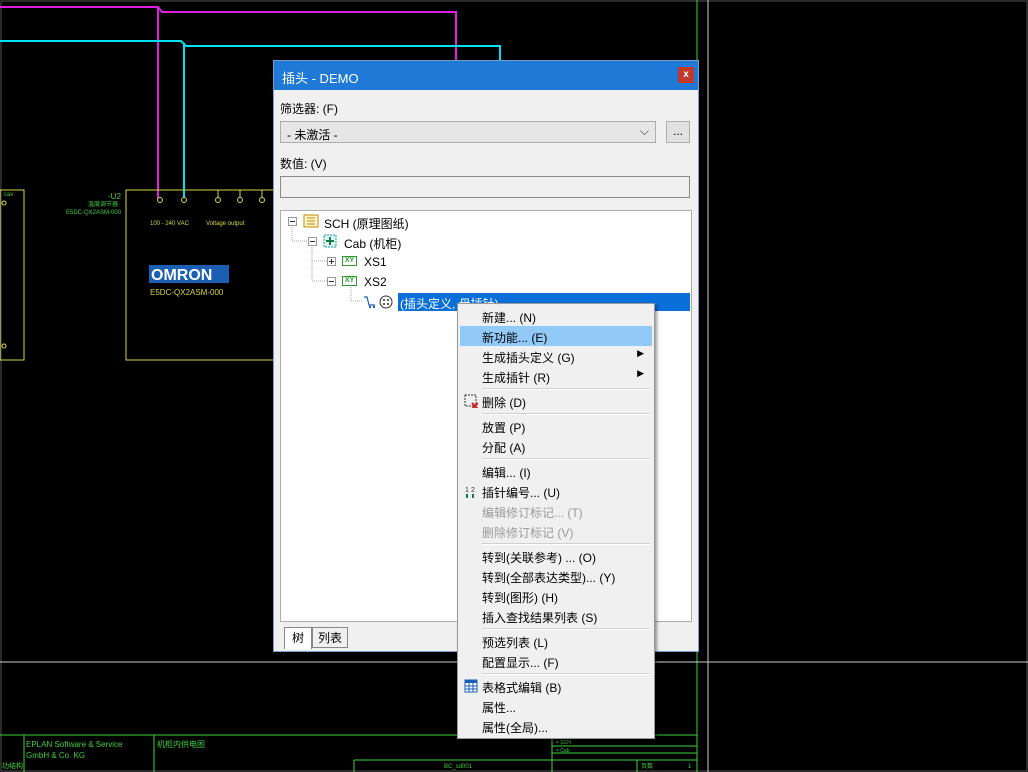 The image size is (1028, 772). What do you see at coordinates (556, 446) in the screenshot?
I see `menu-item-assign: 分配 (A)` at bounding box center [556, 446].